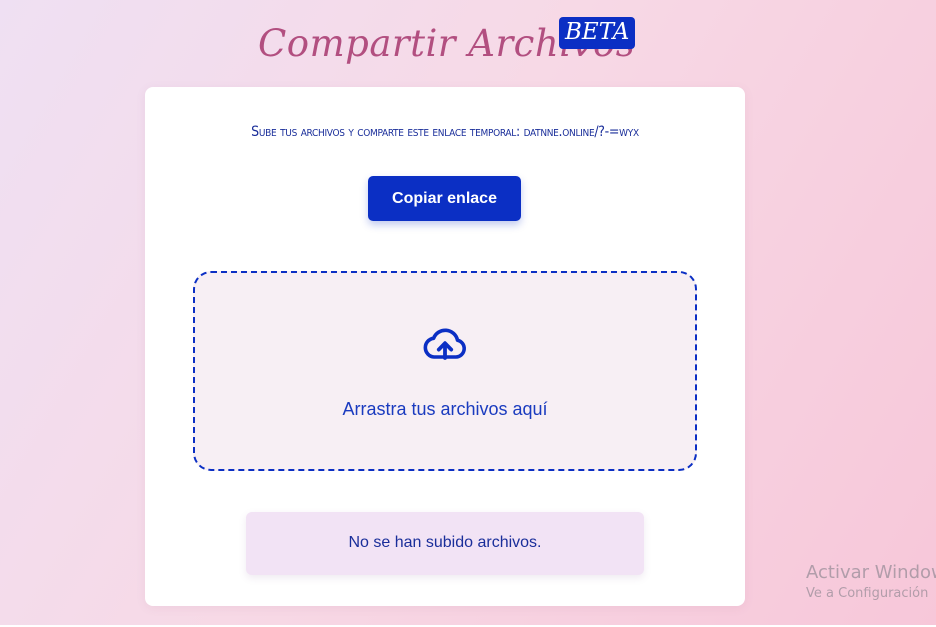 The image size is (936, 627). Describe the element at coordinates (445, 409) in the screenshot. I see `dropzone-text: Arrastra tus archivos aquí` at that location.